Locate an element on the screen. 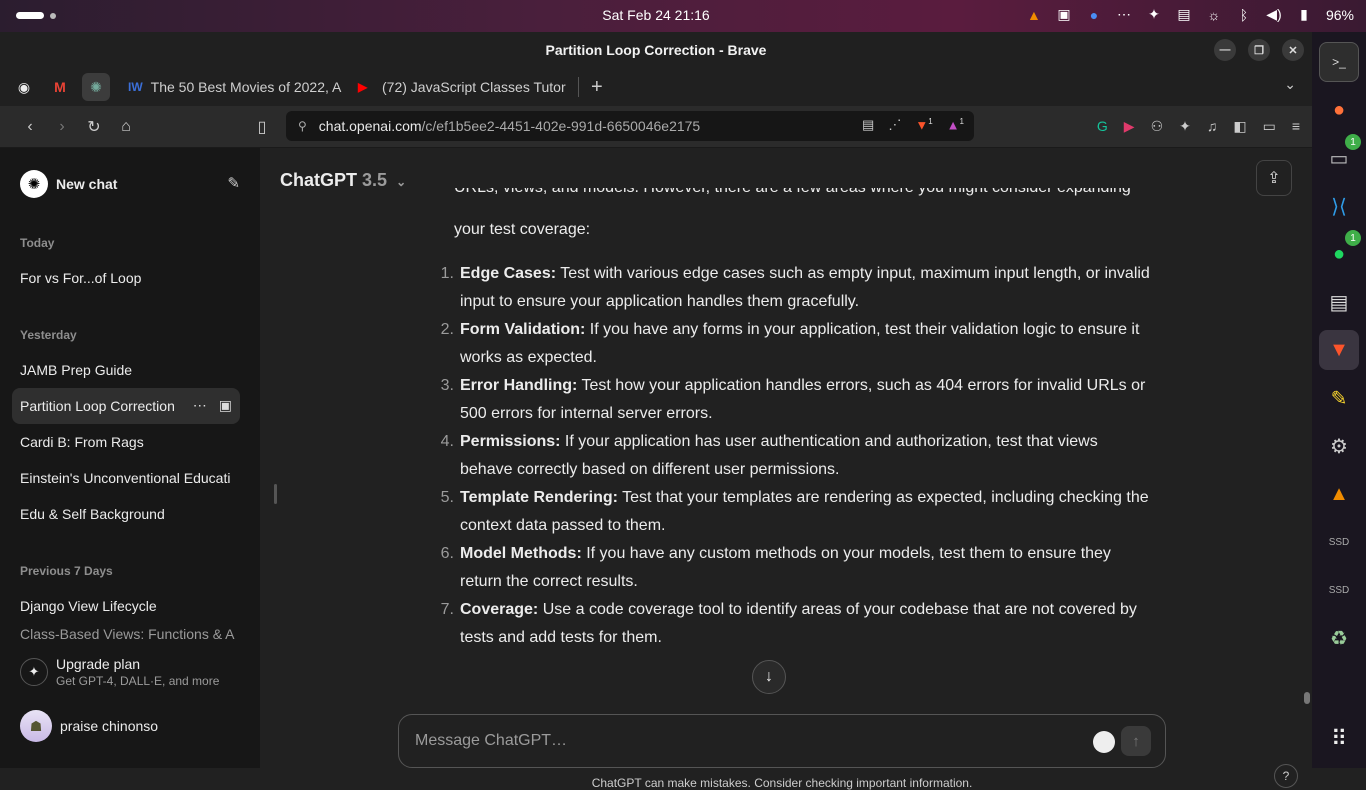 The width and height of the screenshot is (1366, 790). history-item: Einstein's Unconventional Educati is located at coordinates (126, 478).